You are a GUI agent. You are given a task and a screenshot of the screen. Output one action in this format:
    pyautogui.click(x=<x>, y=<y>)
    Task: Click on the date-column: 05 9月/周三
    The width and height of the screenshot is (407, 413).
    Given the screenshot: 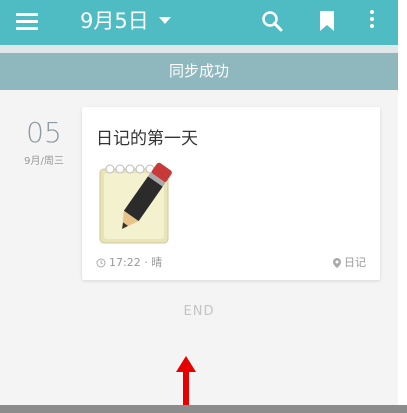 What is the action you would take?
    pyautogui.click(x=44, y=142)
    